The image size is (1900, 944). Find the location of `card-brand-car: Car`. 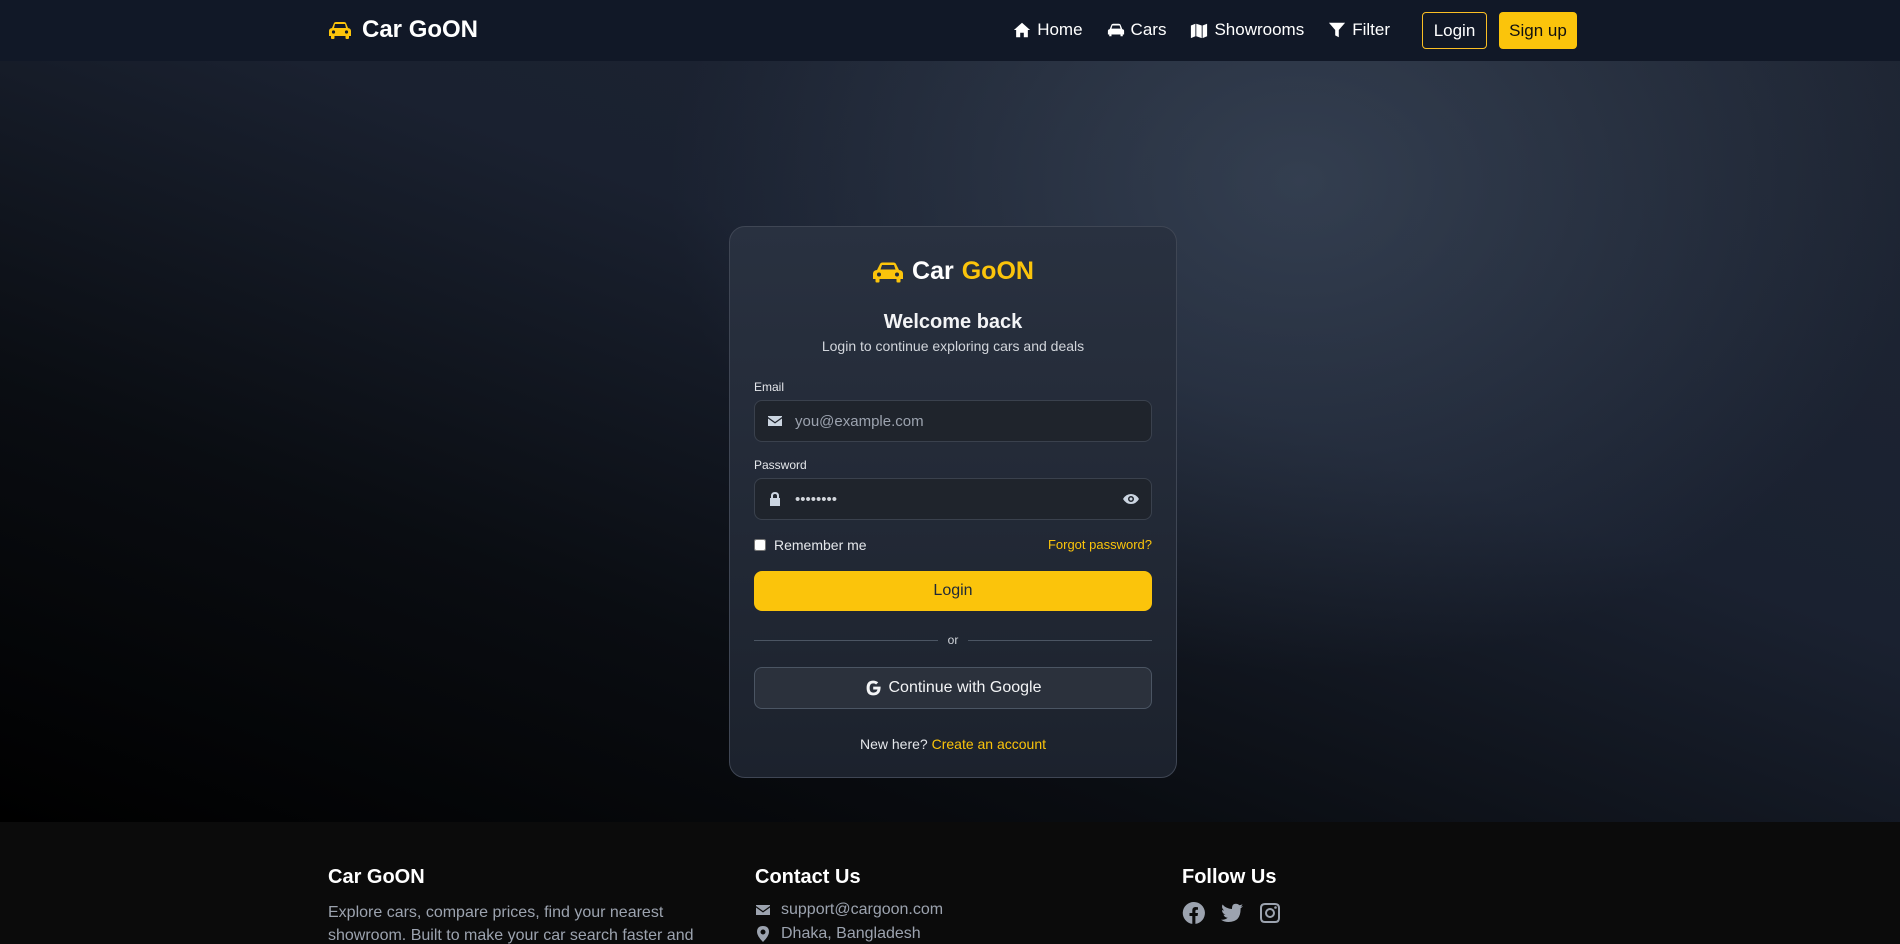

card-brand-car: Car is located at coordinates (933, 271).